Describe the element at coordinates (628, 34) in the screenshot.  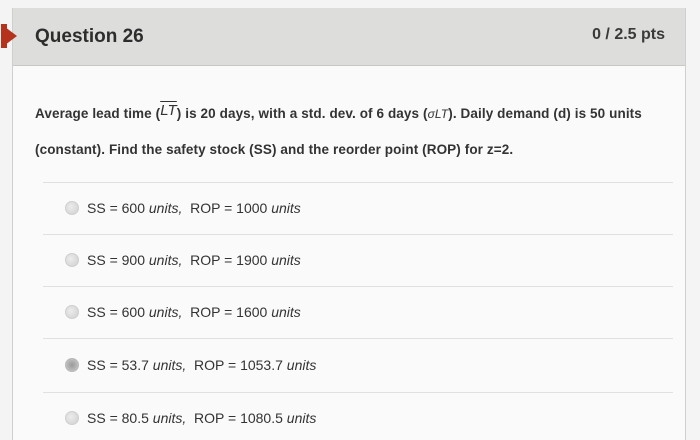
I see `question-points: 0 / 2.5 pts` at that location.